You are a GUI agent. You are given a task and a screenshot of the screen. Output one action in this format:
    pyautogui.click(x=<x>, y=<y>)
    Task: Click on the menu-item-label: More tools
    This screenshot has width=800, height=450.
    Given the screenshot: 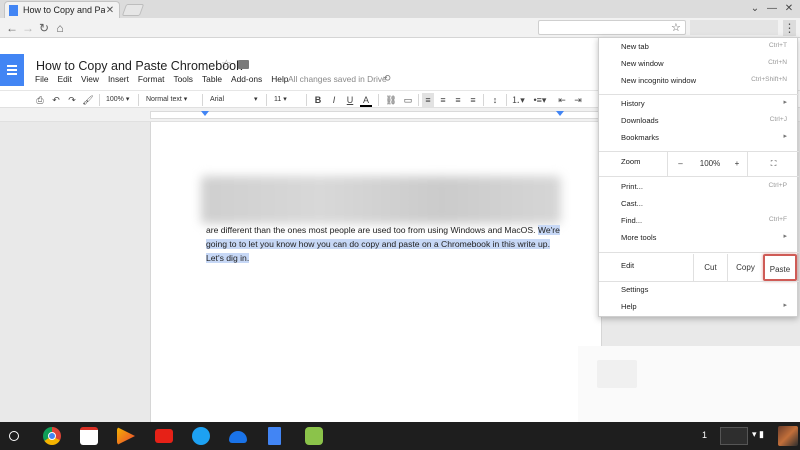 What is the action you would take?
    pyautogui.click(x=639, y=237)
    